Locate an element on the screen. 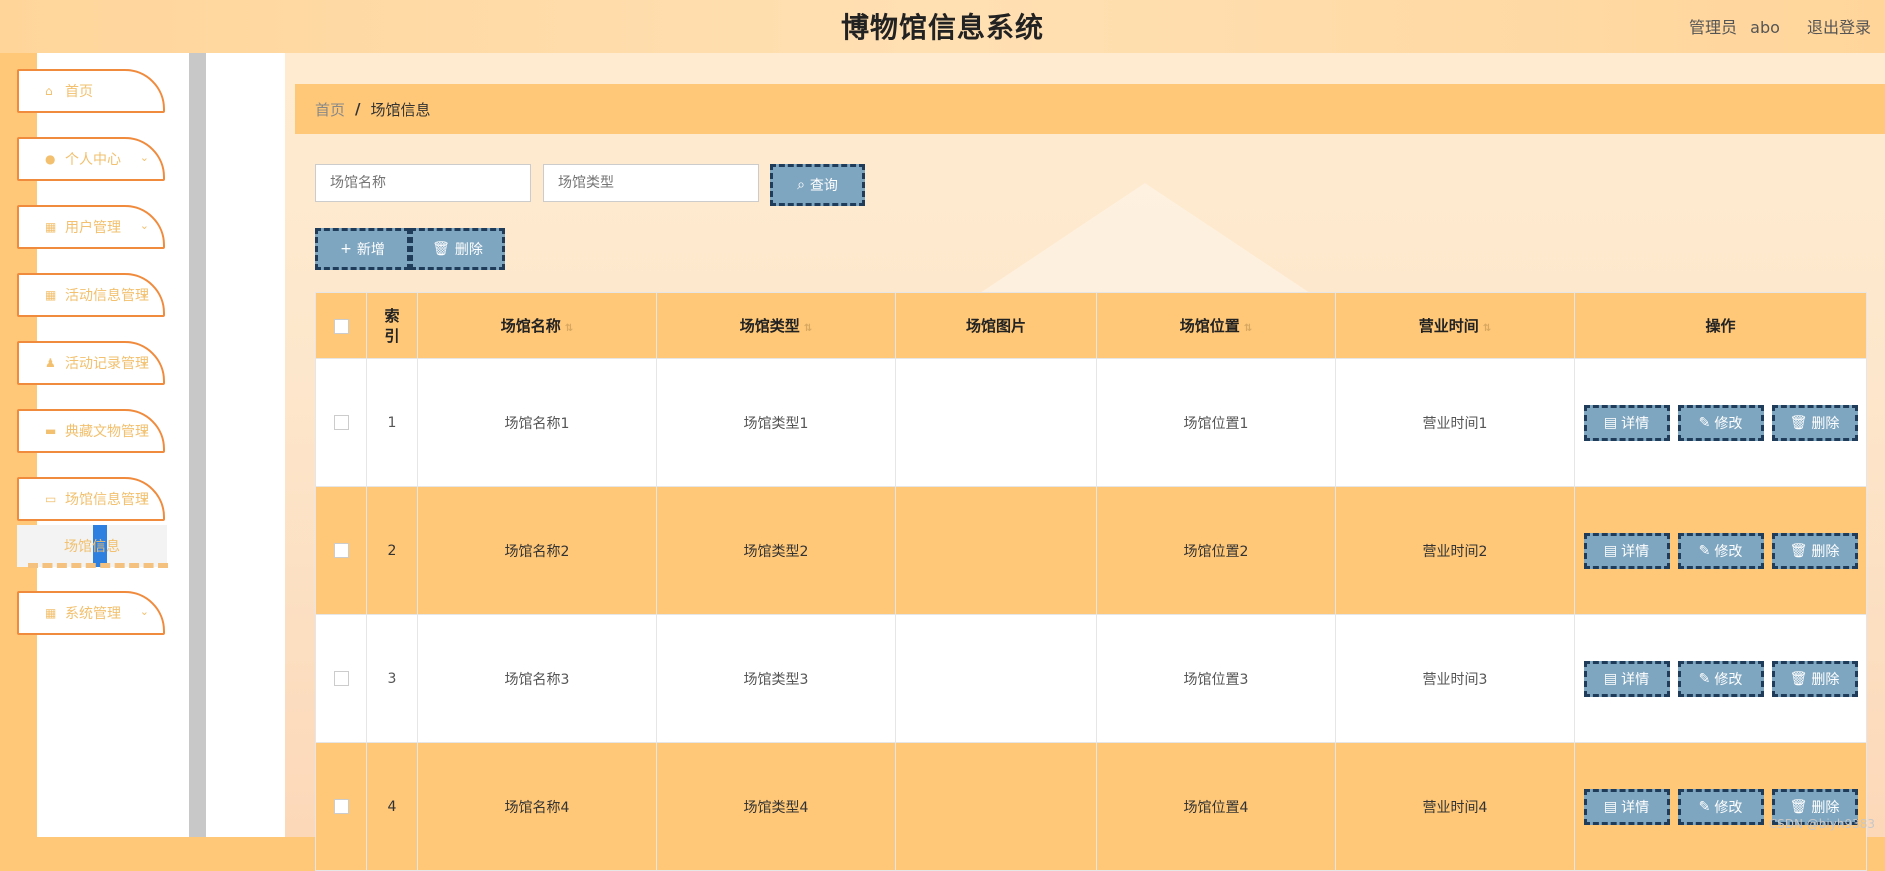 The width and height of the screenshot is (1885, 871). sidebar-item-activity-records: ♟ 活动记录管理 ⌄ is located at coordinates (91, 363).